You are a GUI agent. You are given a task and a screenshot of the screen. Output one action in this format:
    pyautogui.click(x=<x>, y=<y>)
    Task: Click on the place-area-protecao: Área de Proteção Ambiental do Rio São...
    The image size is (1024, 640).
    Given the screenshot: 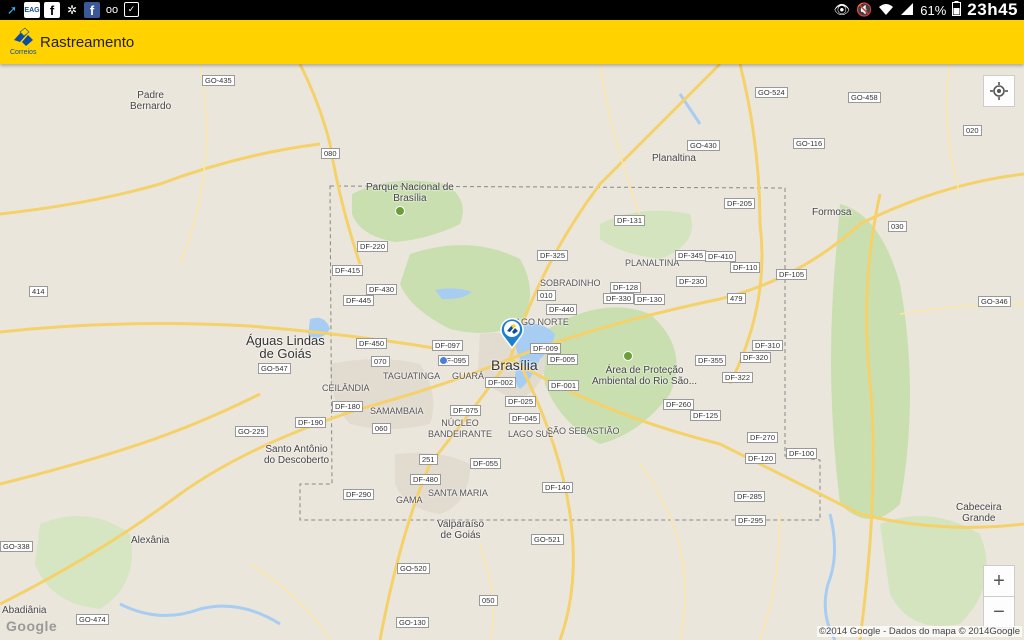 What is the action you would take?
    pyautogui.click(x=645, y=376)
    